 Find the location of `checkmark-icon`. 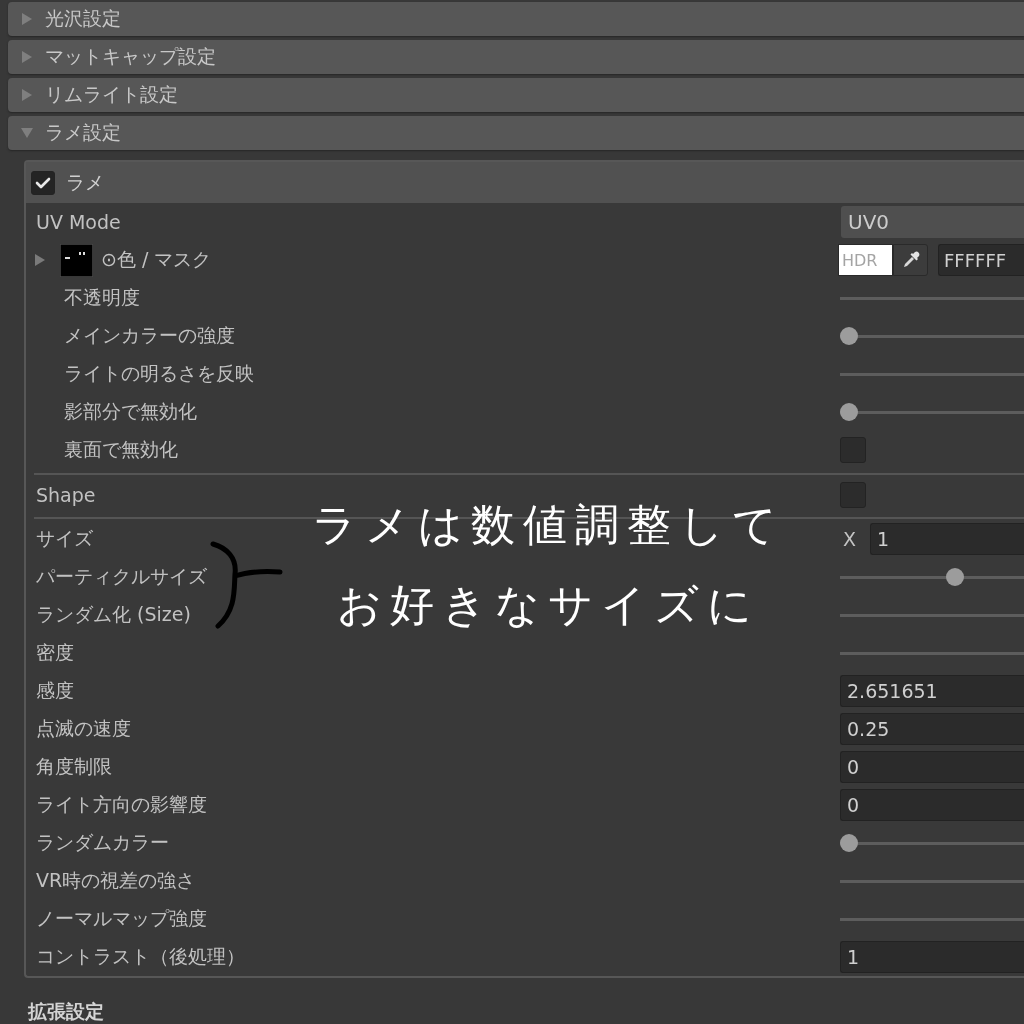

checkmark-icon is located at coordinates (43, 182).